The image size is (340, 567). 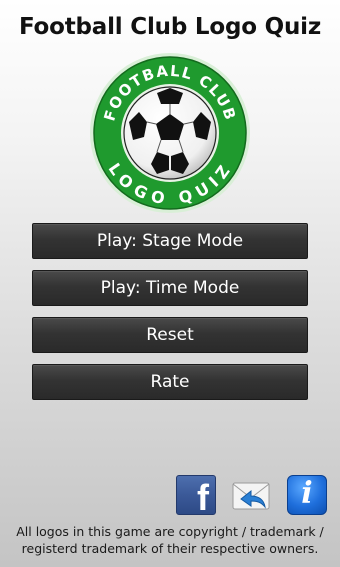 I want to click on info-icon: i, so click(x=307, y=493).